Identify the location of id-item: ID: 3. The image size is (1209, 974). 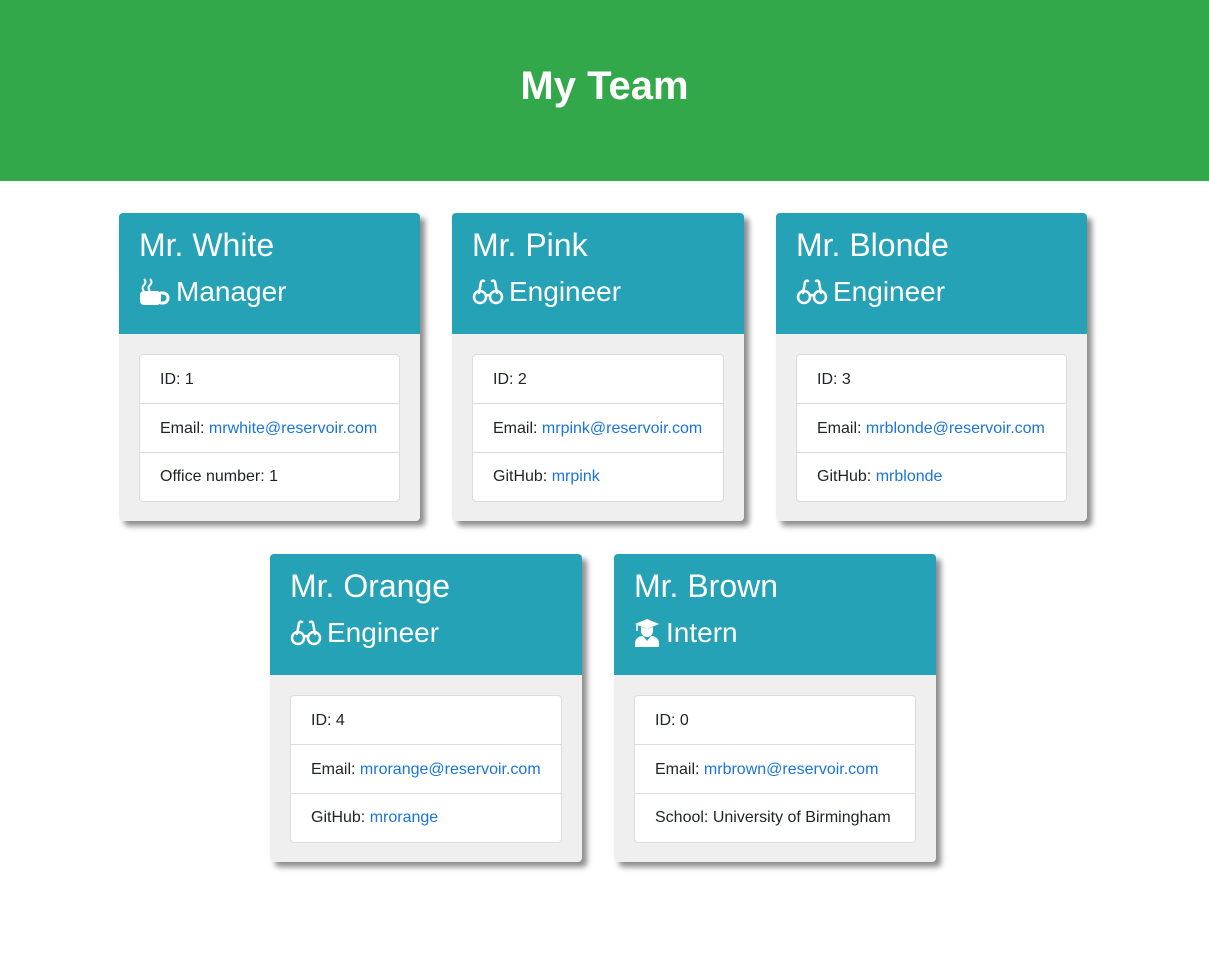
(931, 379).